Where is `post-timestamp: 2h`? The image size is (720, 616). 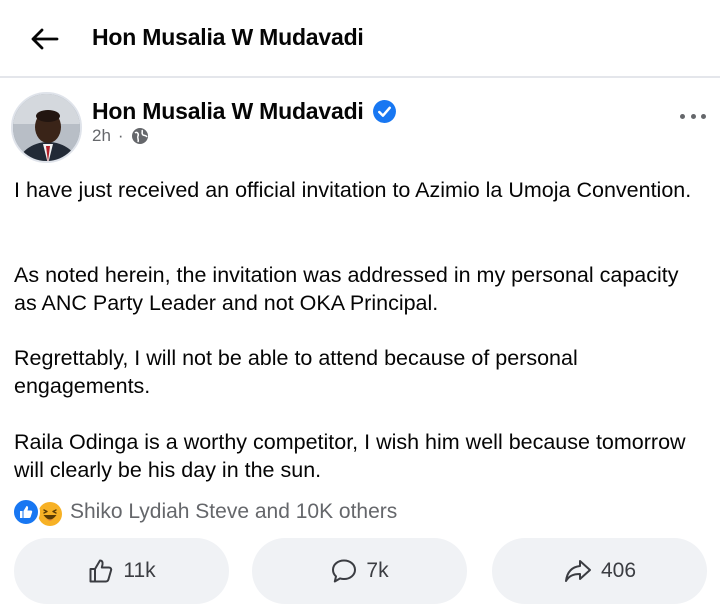
post-timestamp: 2h is located at coordinates (101, 136).